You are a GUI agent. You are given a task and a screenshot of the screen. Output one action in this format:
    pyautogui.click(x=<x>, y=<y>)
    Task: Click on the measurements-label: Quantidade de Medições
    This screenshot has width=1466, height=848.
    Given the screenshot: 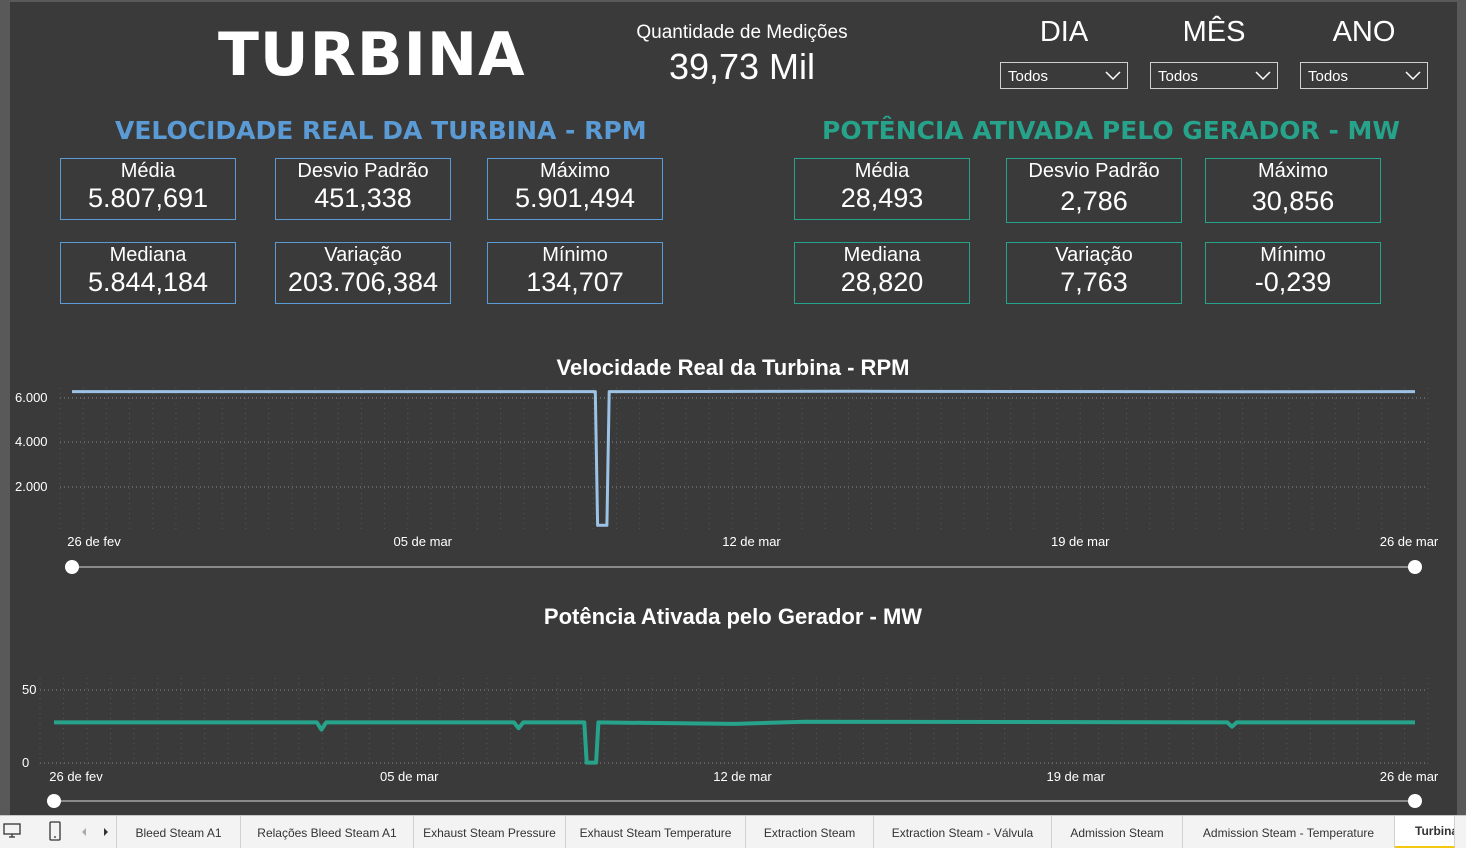 What is the action you would take?
    pyautogui.click(x=742, y=32)
    